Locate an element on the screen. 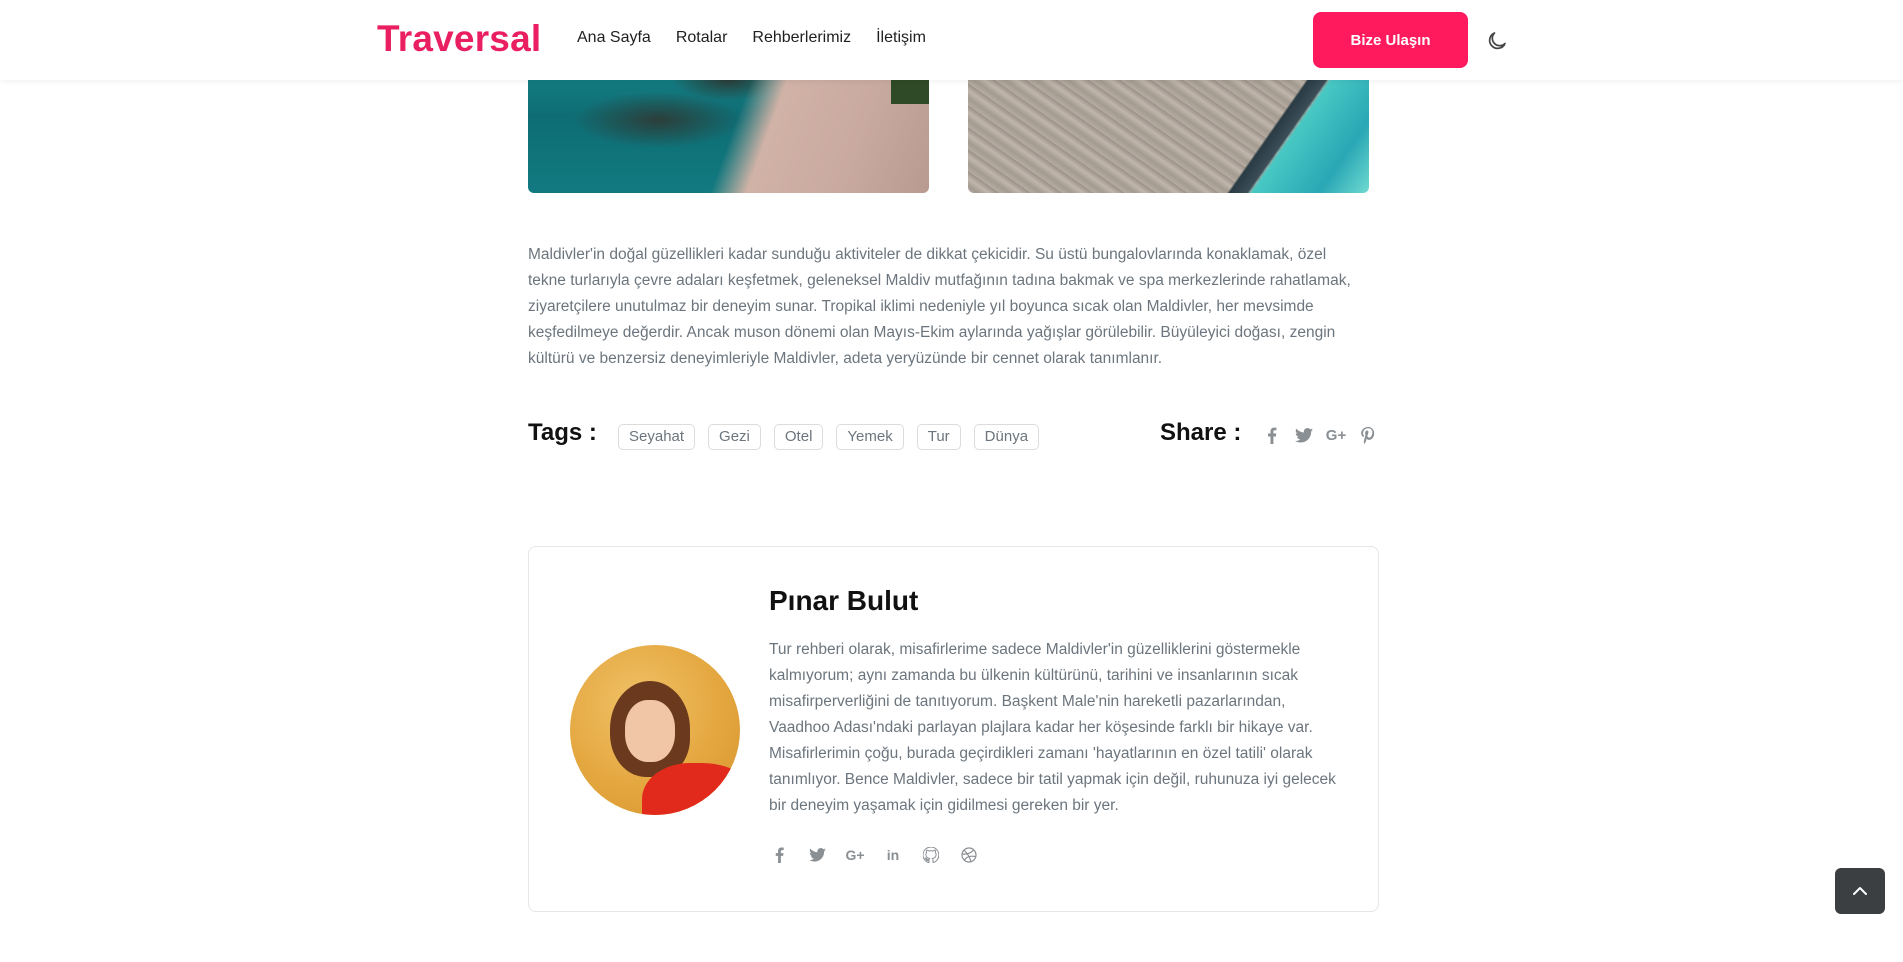 Image resolution: width=1903 pixels, height=962 pixels. nav-item-guides: Rehberlerimiz is located at coordinates (801, 38).